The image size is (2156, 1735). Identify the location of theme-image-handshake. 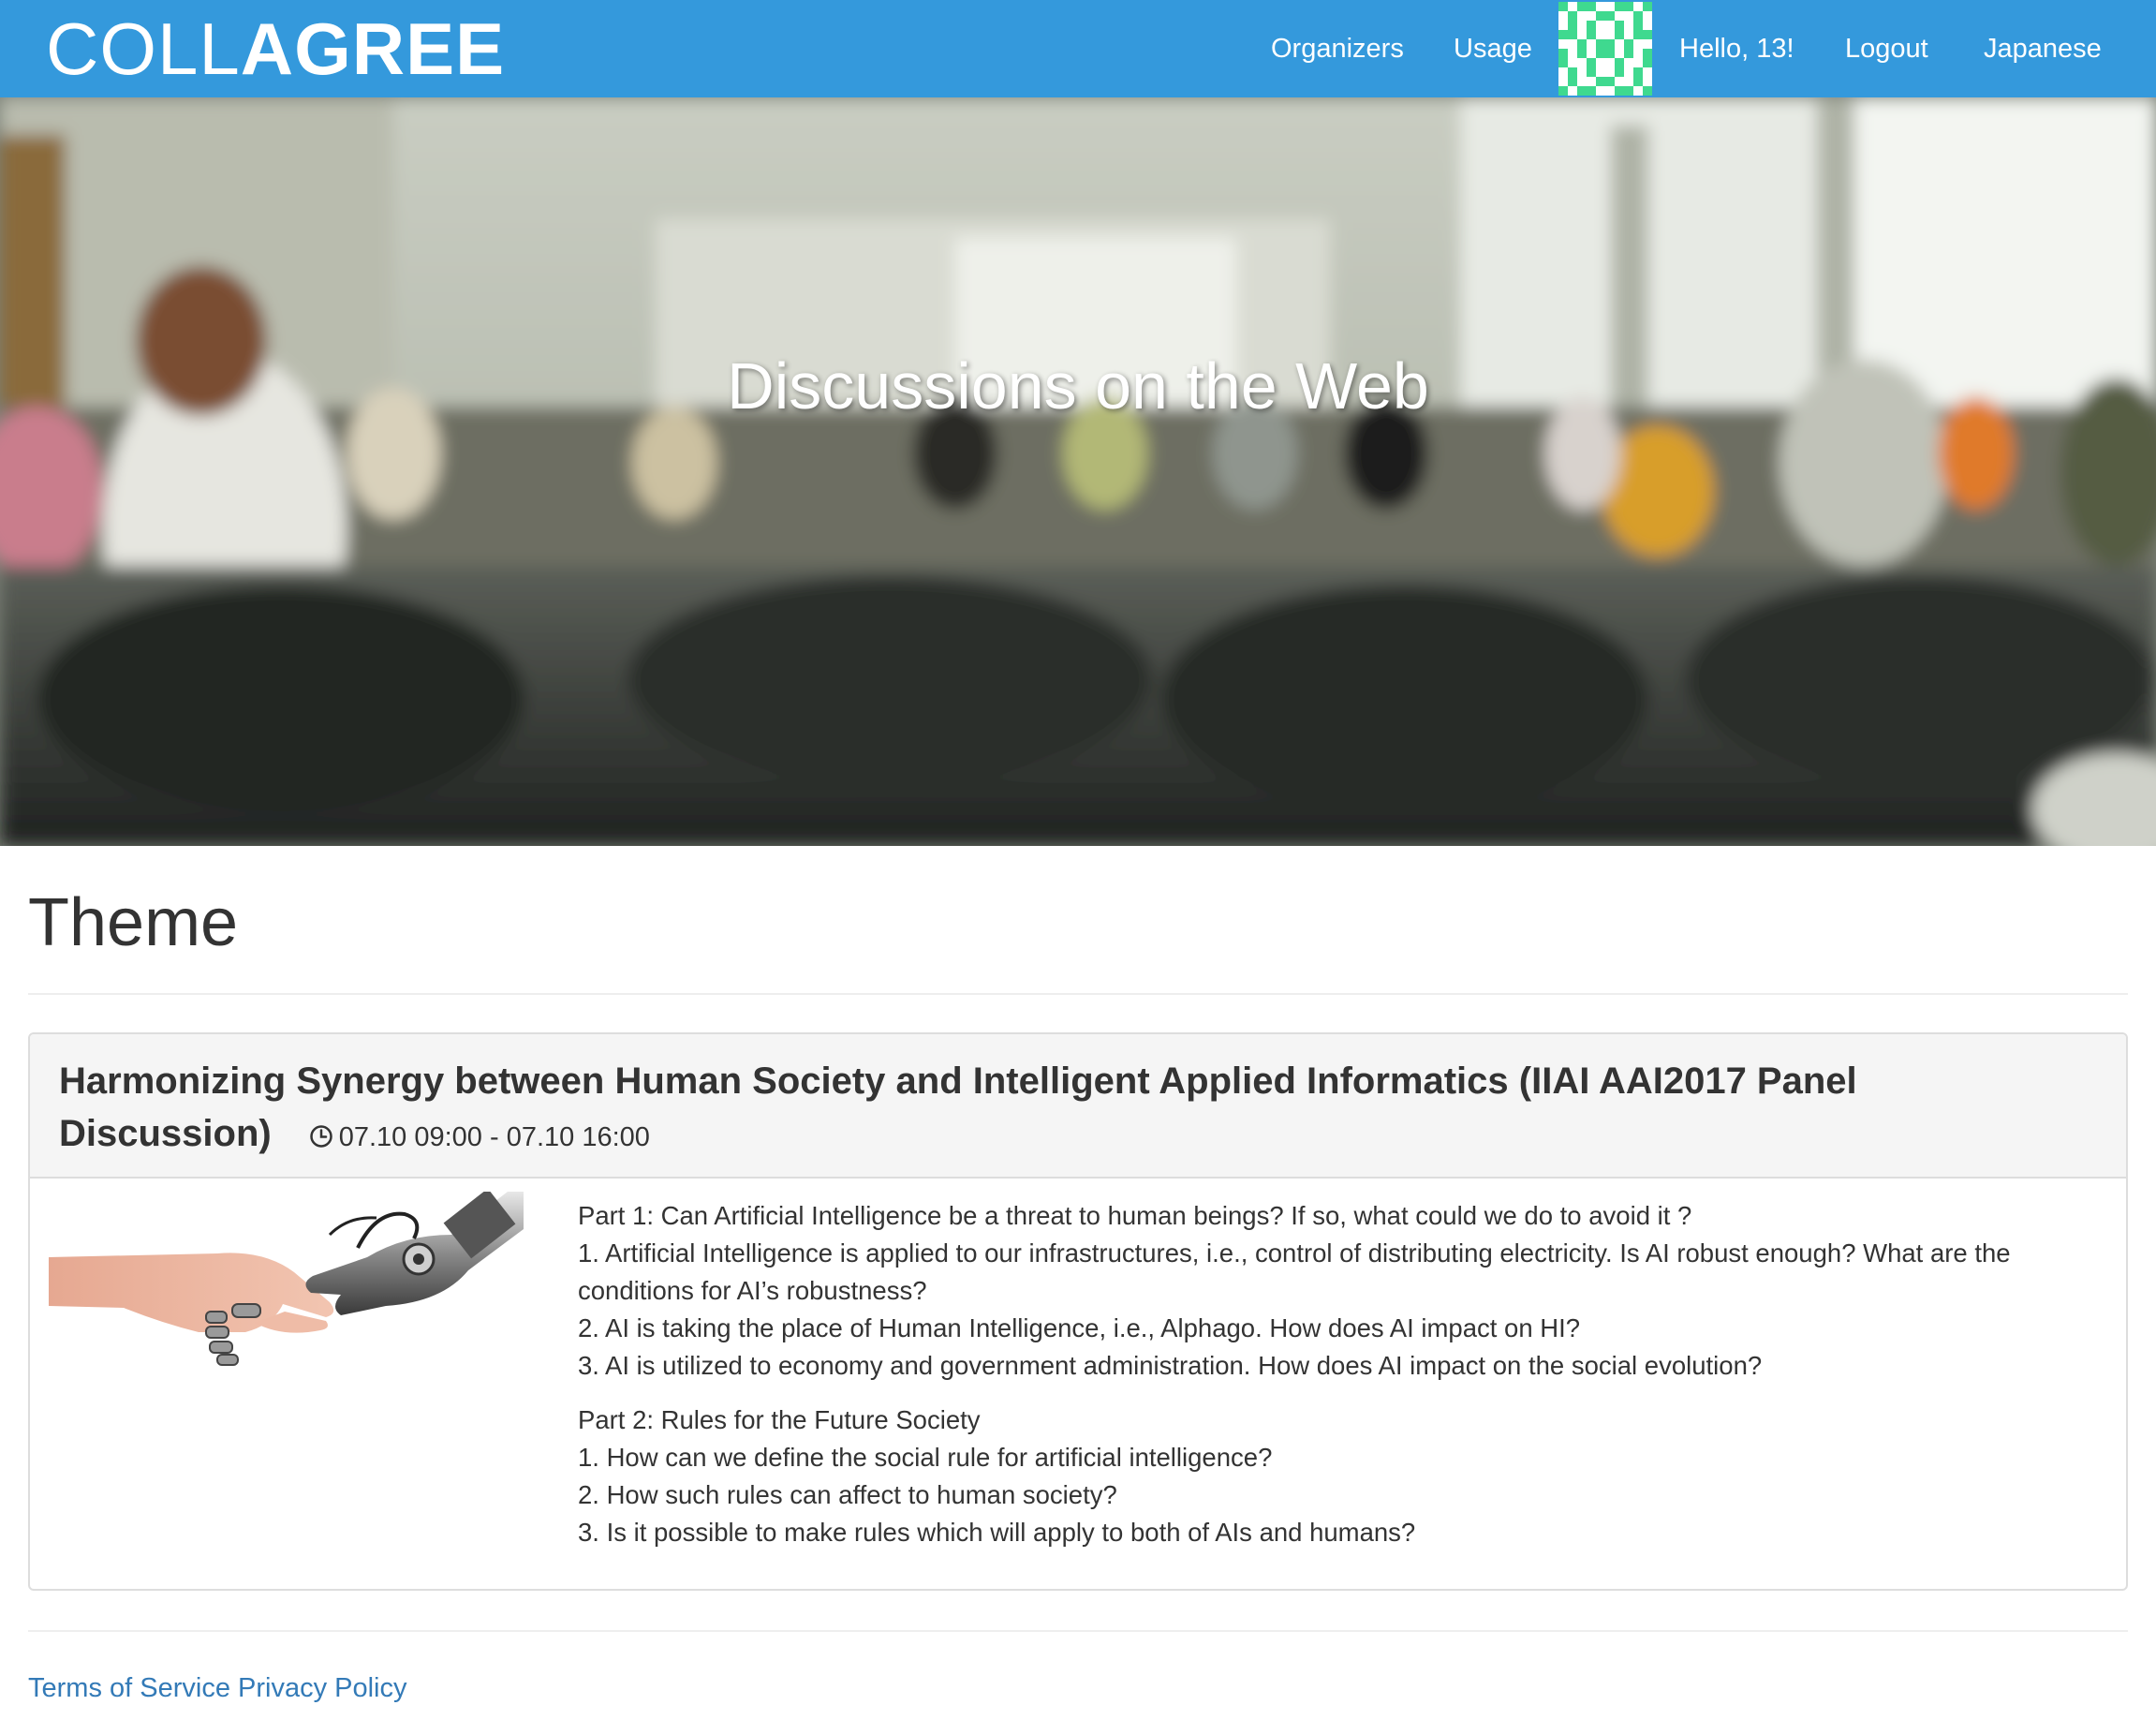
(286, 1282).